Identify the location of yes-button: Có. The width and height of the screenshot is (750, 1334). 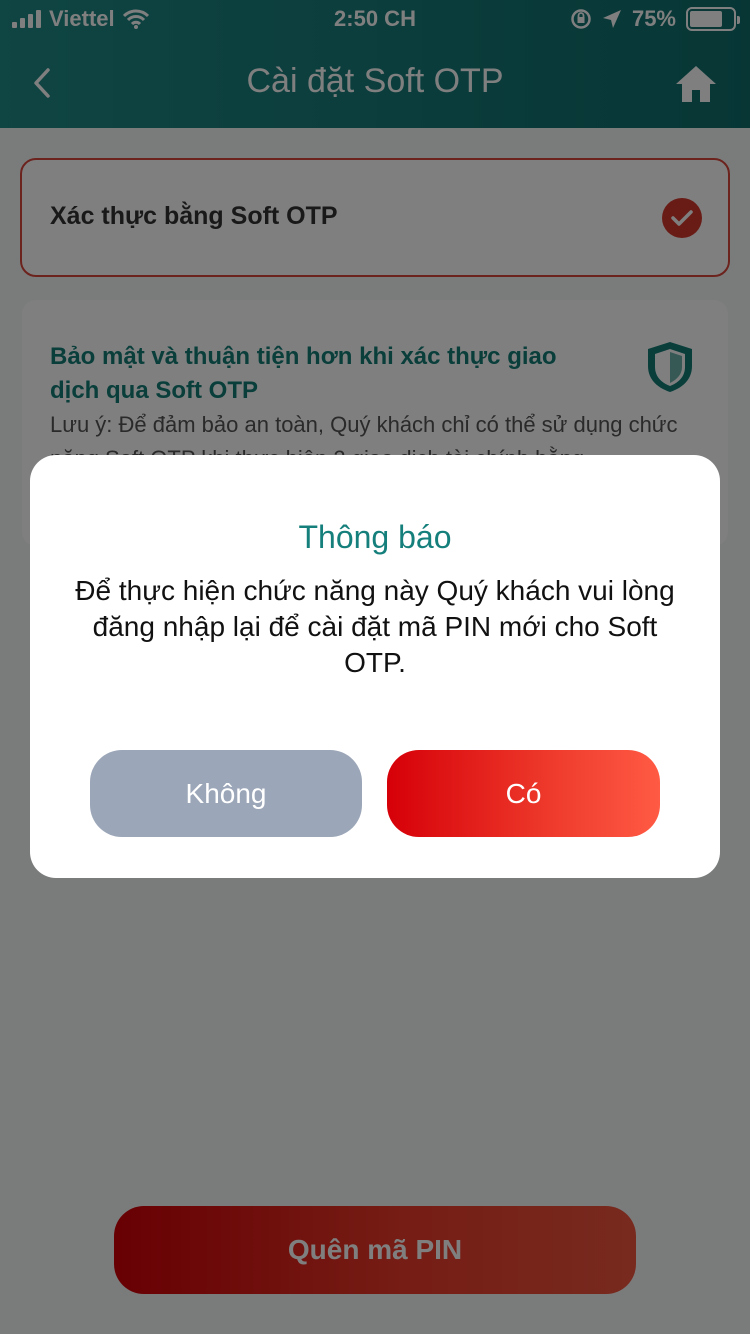
(523, 793).